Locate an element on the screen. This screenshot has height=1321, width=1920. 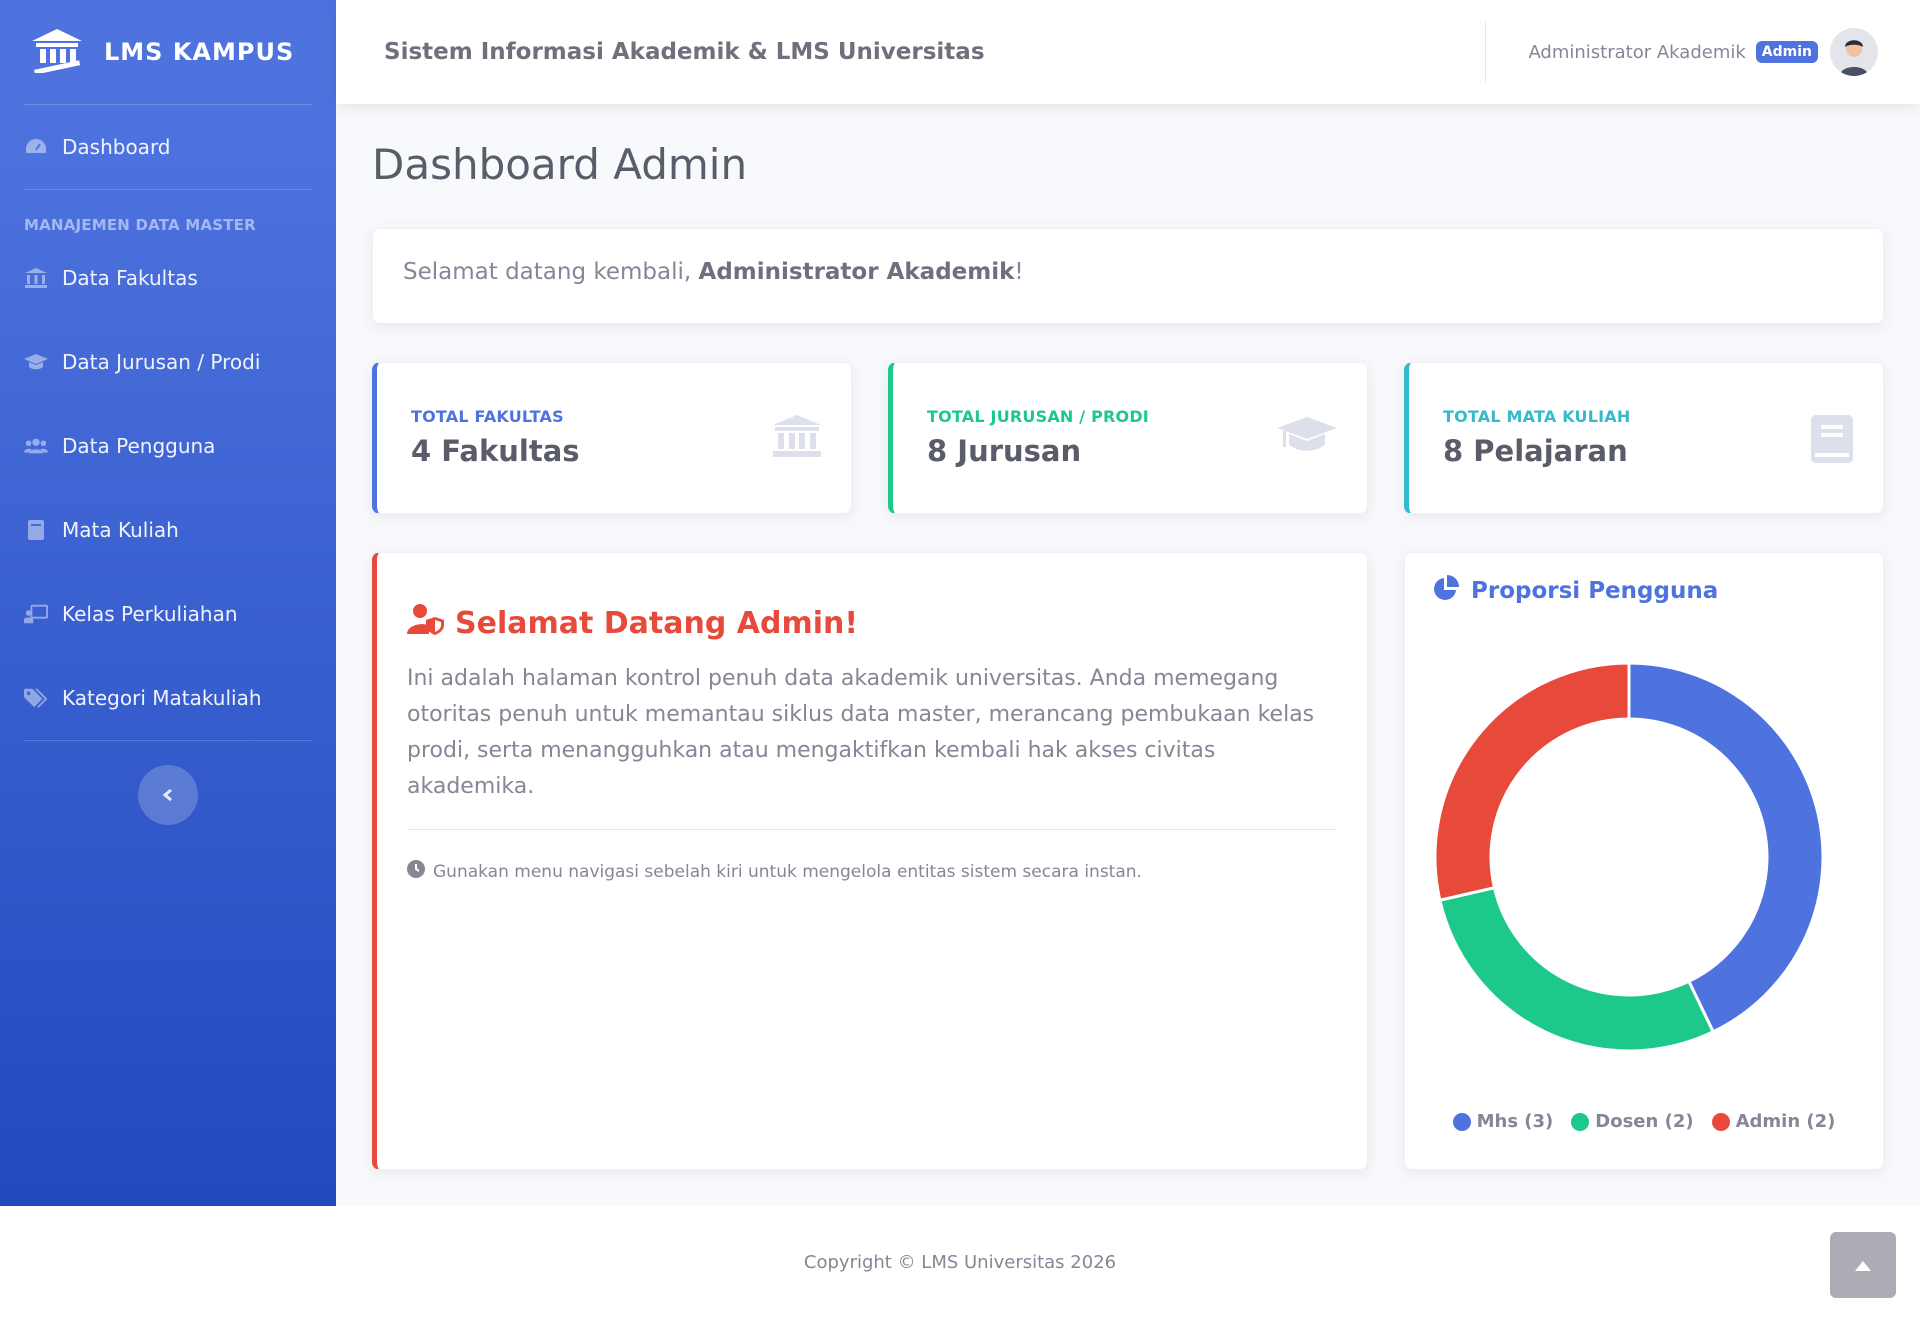
chart-legend: Mhs (3) Dosen (2) Admin (2) is located at coordinates (1644, 1121).